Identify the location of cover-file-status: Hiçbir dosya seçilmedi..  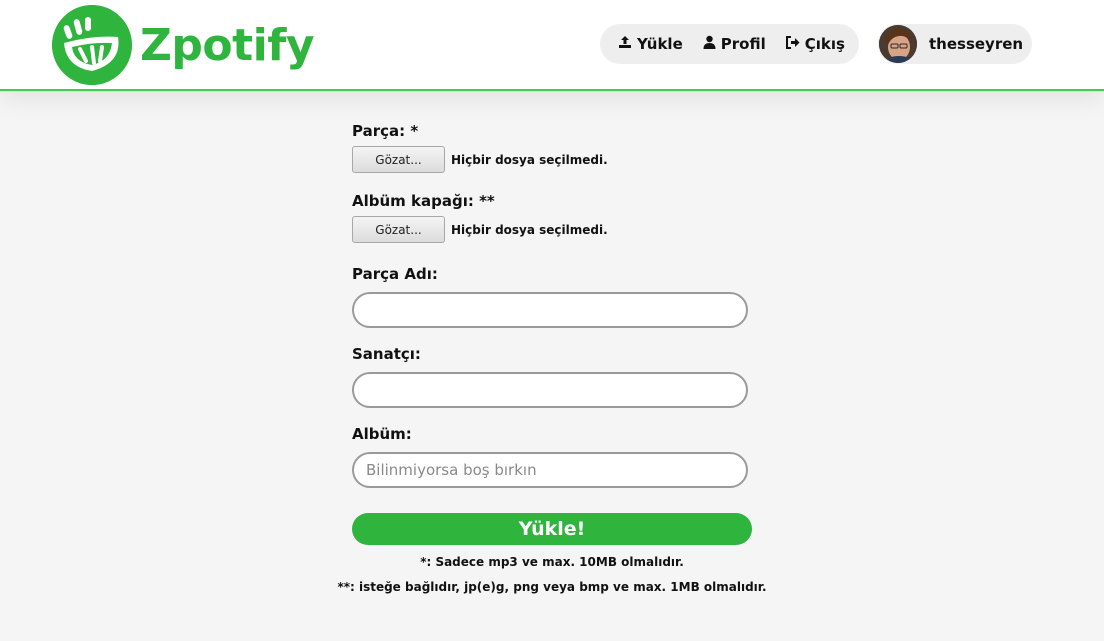
(529, 229).